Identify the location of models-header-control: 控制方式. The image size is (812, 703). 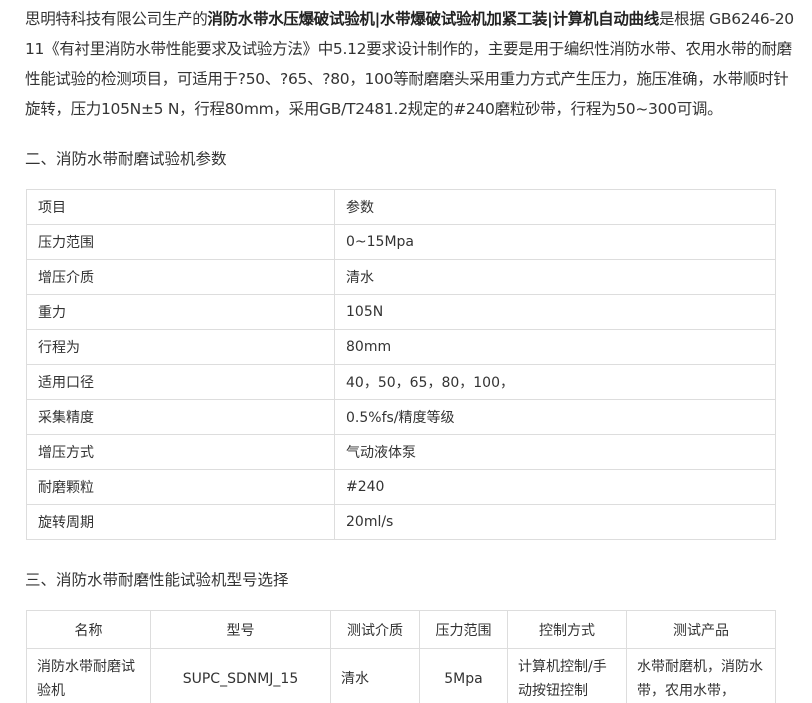
(567, 629).